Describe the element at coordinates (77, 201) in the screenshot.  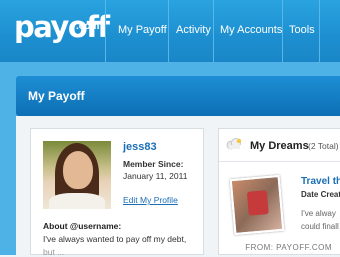
I see `avatar-shirt` at that location.